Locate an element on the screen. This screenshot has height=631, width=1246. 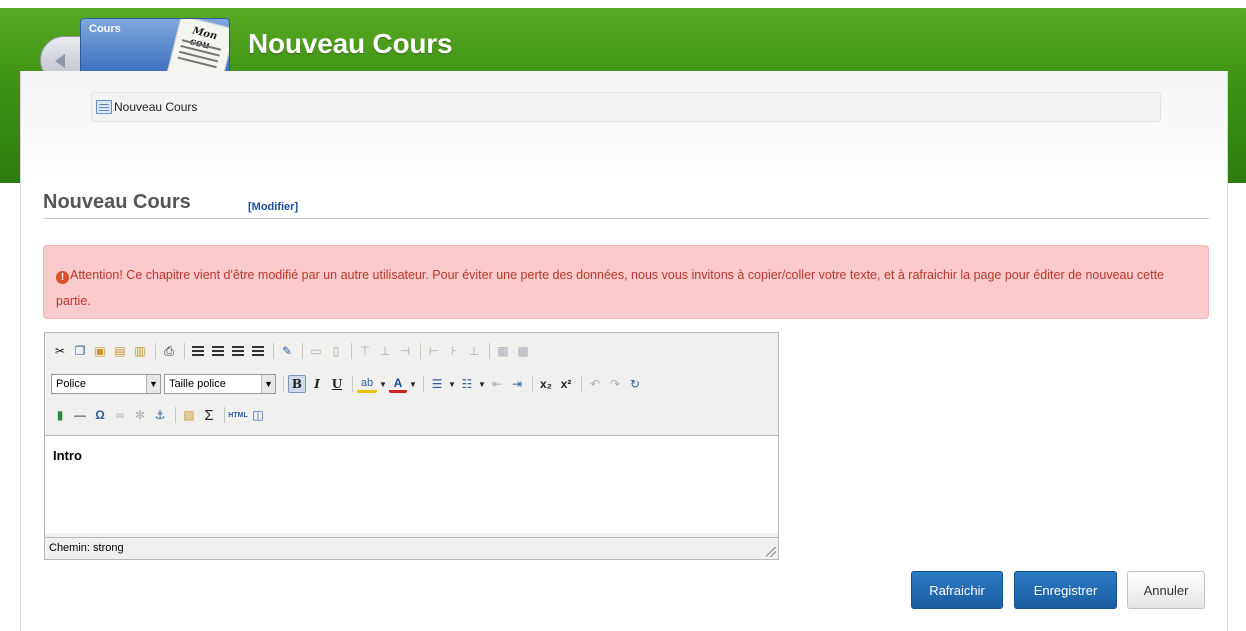
font-color-icon: A is located at coordinates (398, 384).